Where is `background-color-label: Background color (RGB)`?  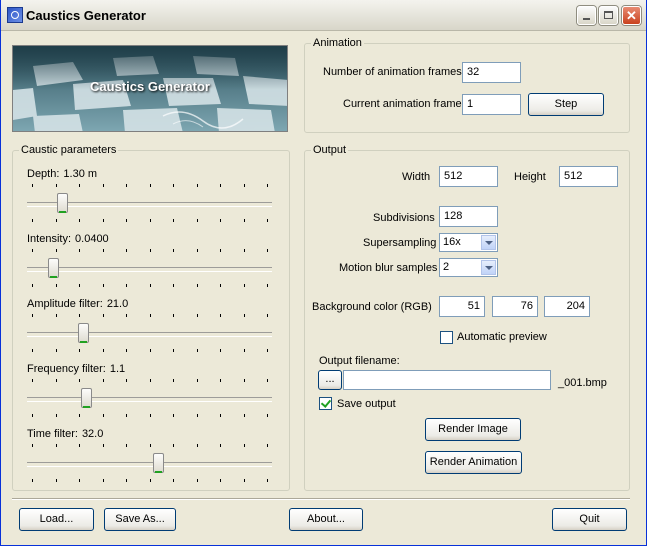 background-color-label: Background color (RGB) is located at coordinates (372, 307).